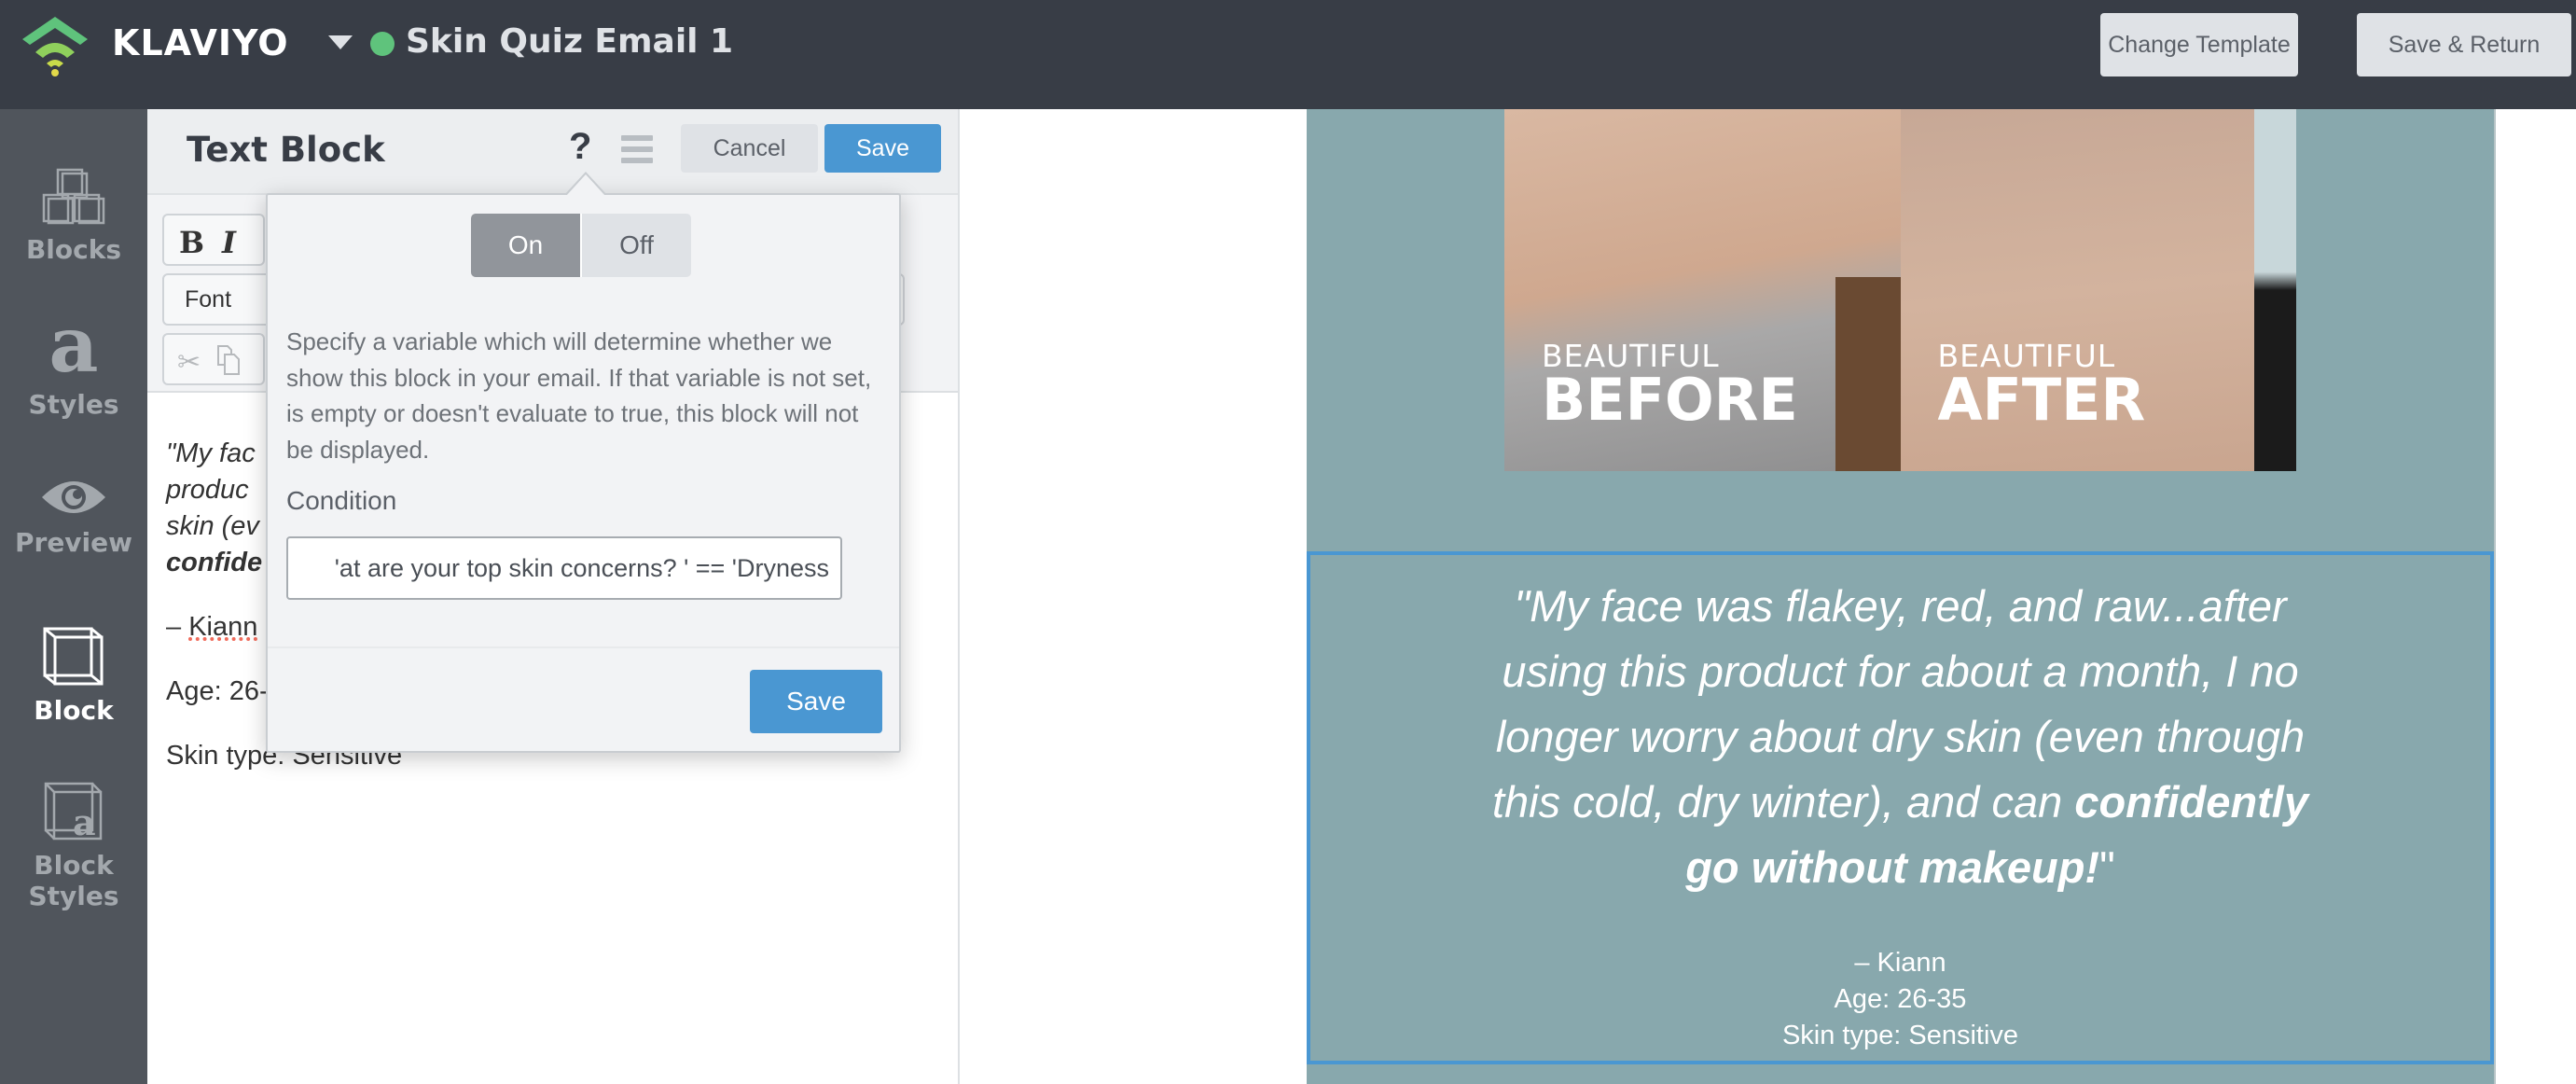  What do you see at coordinates (223, 627) in the screenshot?
I see `author-name-misspelled: Kiann` at bounding box center [223, 627].